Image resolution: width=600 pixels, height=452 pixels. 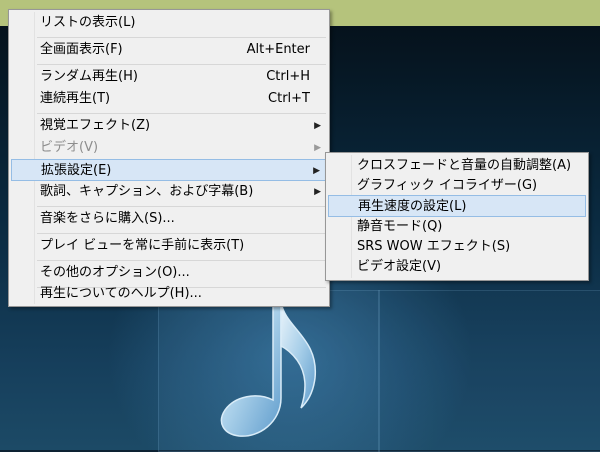 What do you see at coordinates (489, 371) in the screenshot?
I see `background-panel` at bounding box center [489, 371].